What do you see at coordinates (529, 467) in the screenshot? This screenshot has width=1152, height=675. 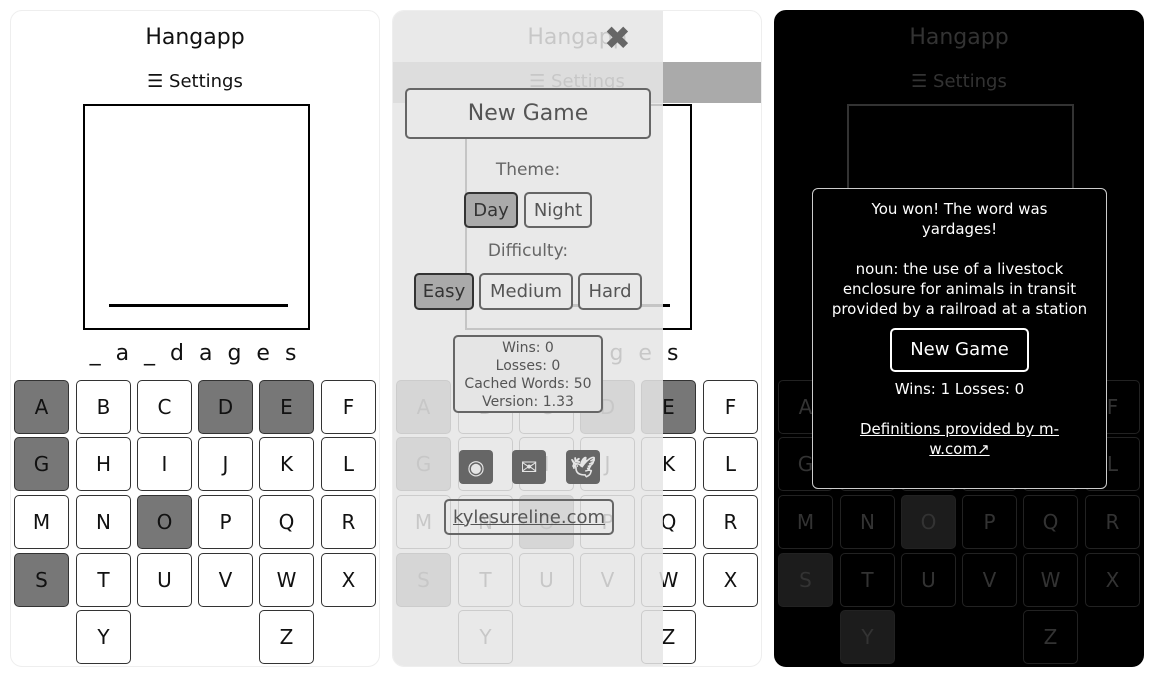 I see `email-icon: ✉` at bounding box center [529, 467].